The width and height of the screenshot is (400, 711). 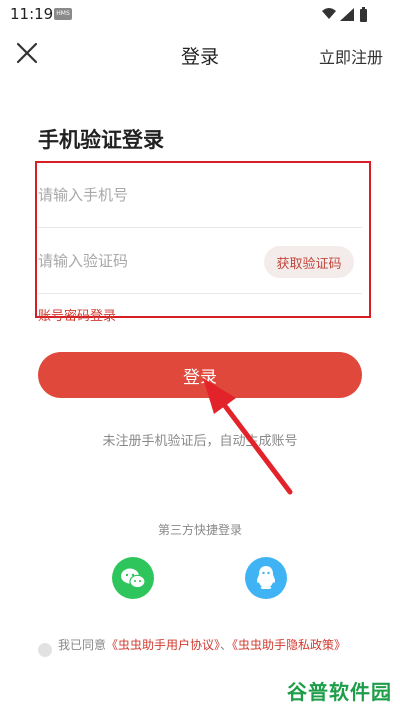 I want to click on qq-icon, so click(x=266, y=577).